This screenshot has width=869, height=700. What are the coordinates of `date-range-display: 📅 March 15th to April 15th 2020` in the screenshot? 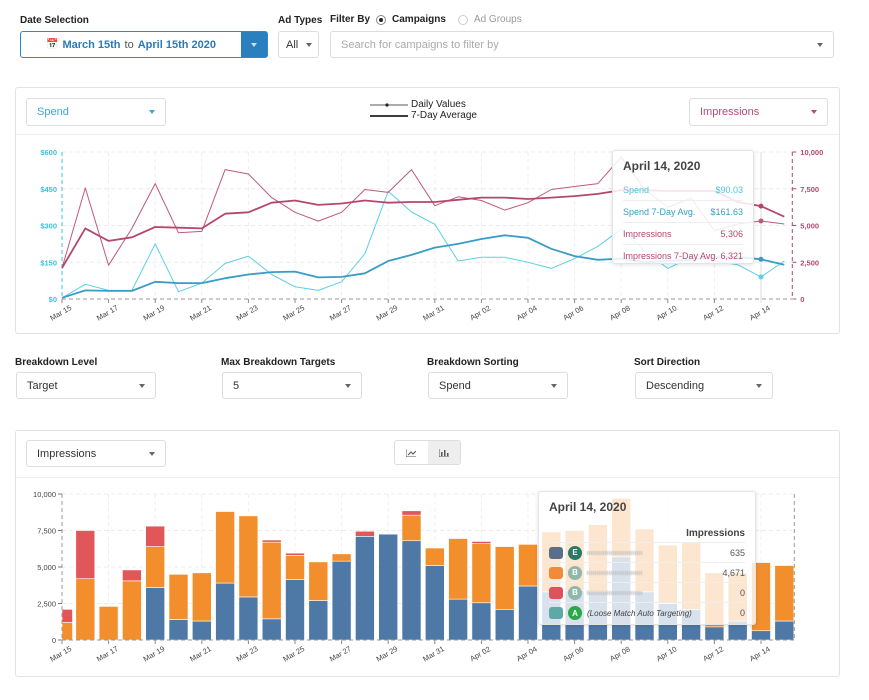 It's located at (131, 44).